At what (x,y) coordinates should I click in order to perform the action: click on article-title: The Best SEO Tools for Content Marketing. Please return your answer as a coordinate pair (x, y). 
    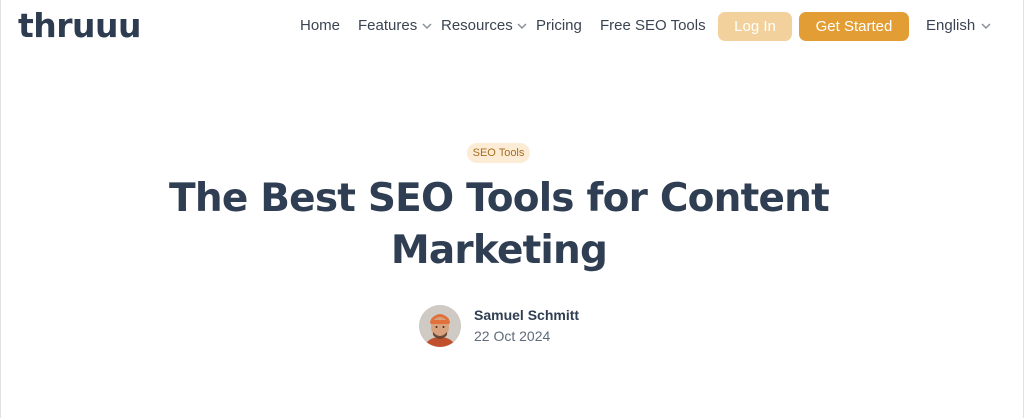
    Looking at the image, I should click on (499, 224).